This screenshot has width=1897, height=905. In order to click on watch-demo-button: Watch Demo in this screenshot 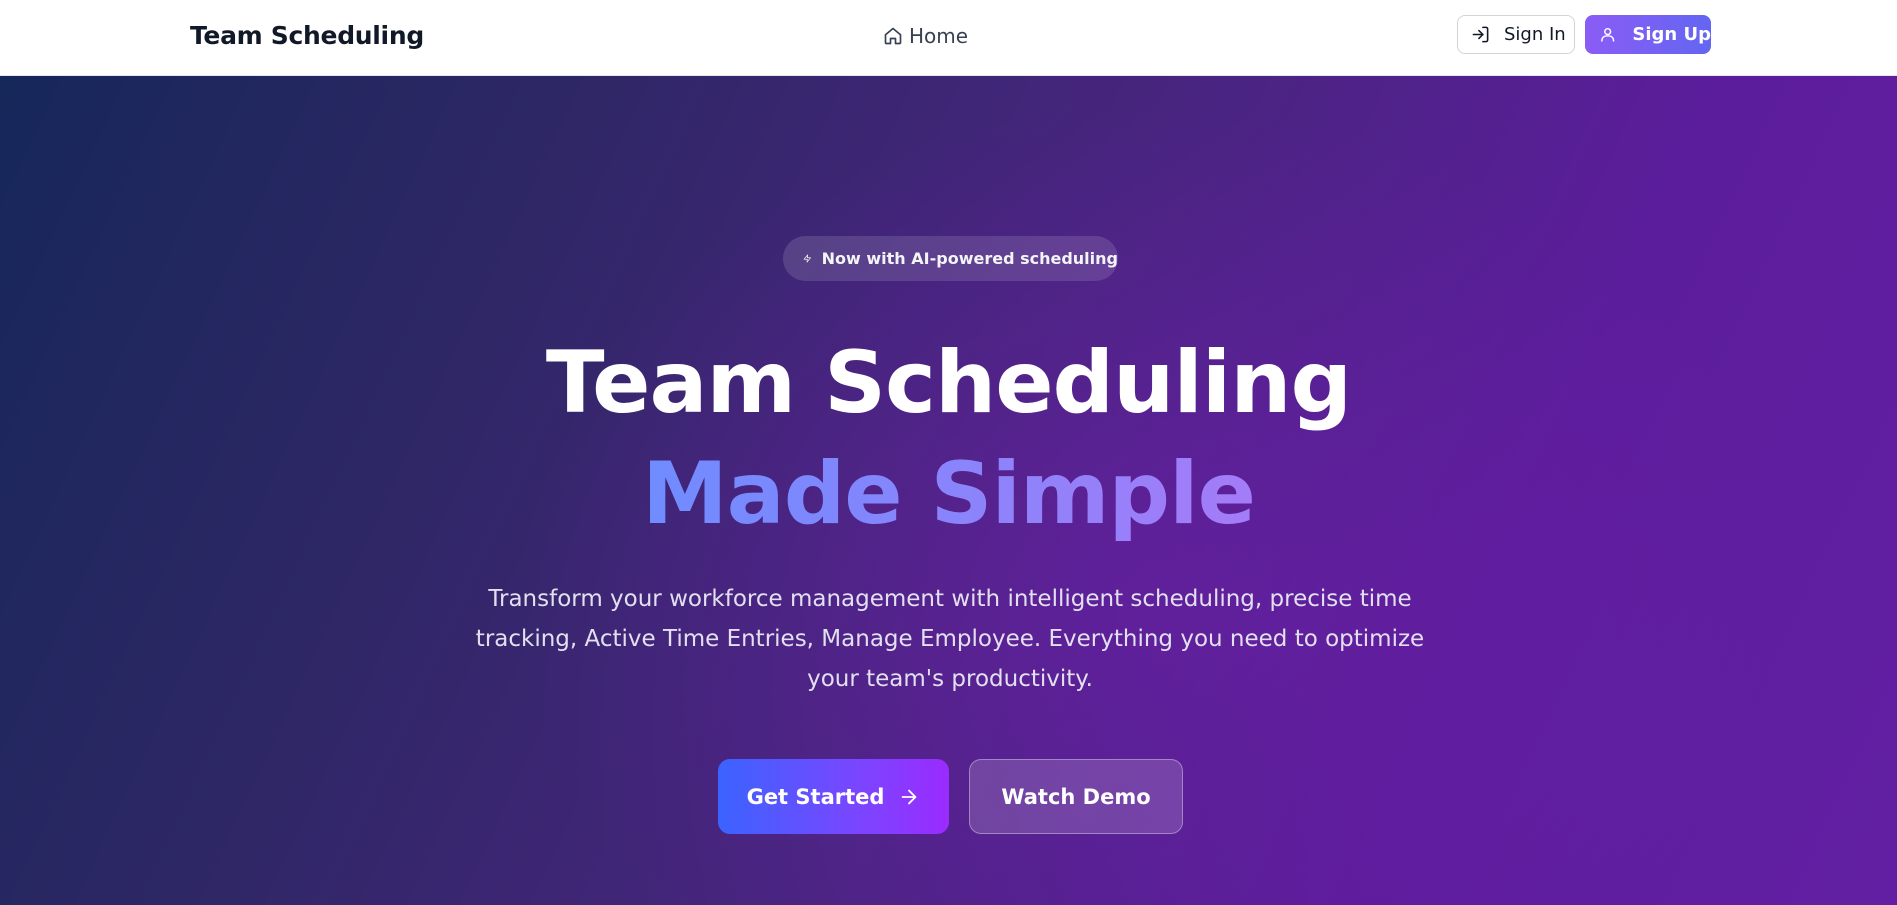, I will do `click(1076, 796)`.